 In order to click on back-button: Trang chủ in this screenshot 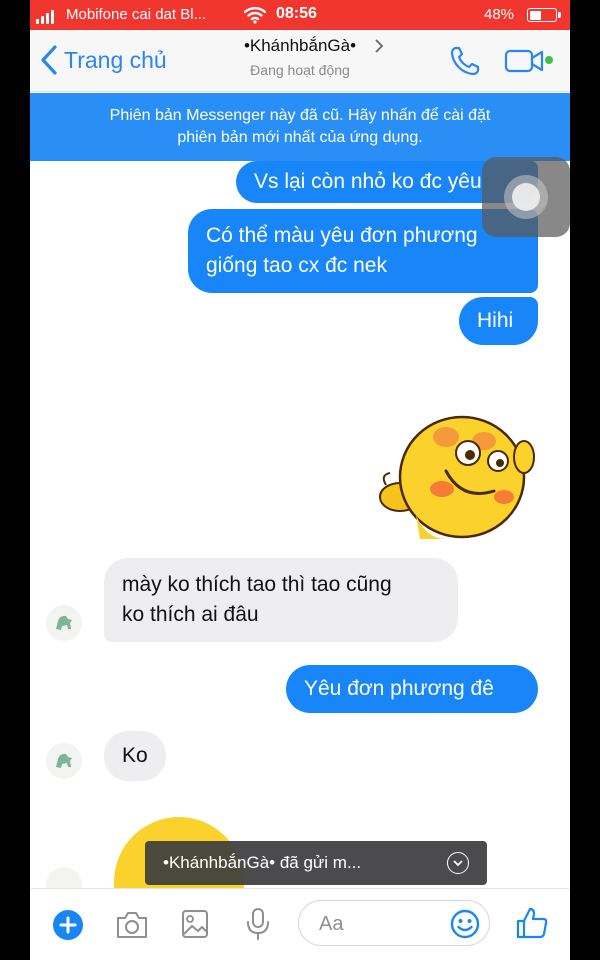, I will do `click(103, 60)`.